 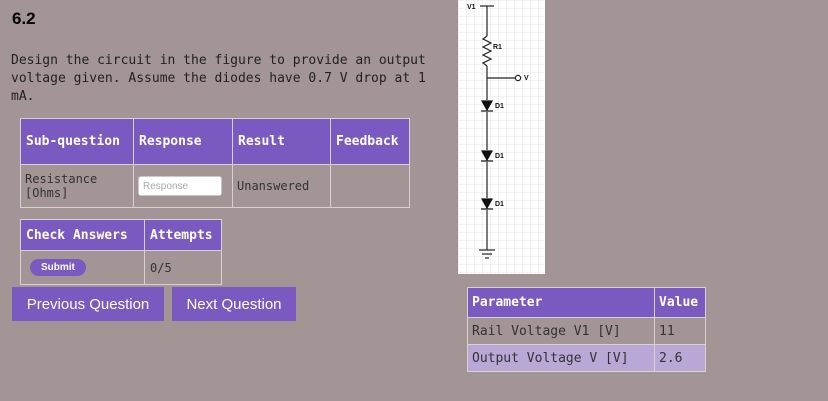 I want to click on circuit-grid, so click(x=501, y=137).